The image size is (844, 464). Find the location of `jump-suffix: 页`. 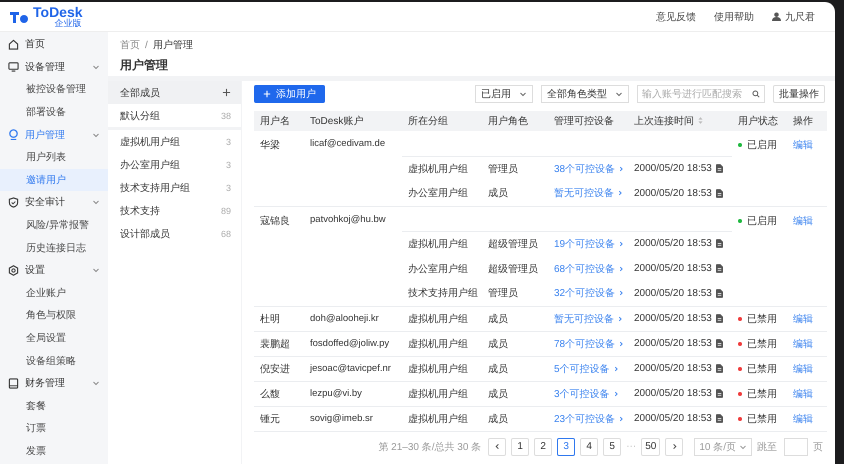

jump-suffix: 页 is located at coordinates (818, 447).